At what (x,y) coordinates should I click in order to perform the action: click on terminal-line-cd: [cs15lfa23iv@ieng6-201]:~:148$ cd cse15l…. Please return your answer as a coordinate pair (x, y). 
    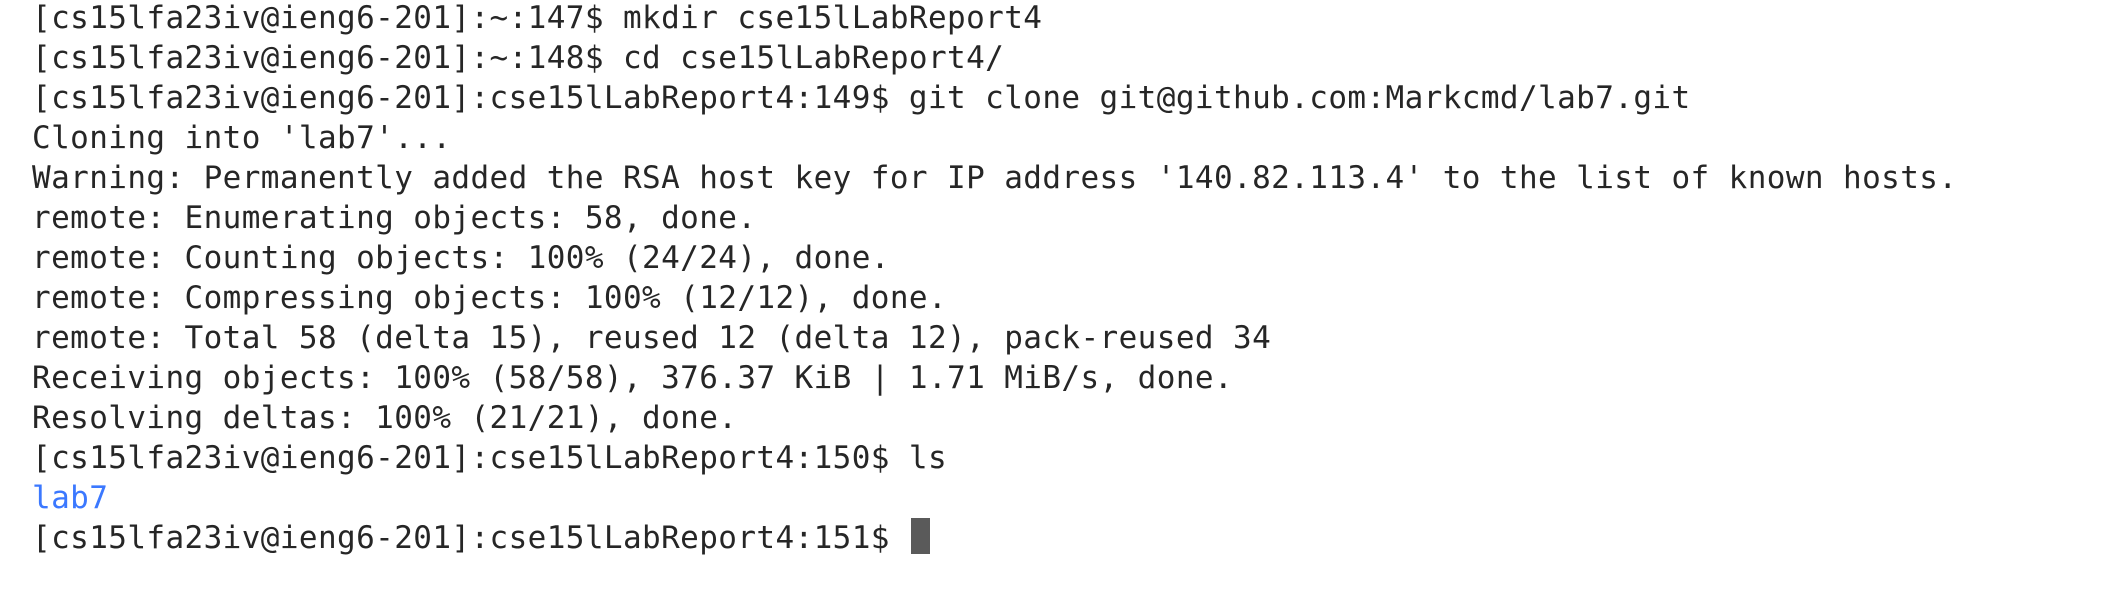
    Looking at the image, I should click on (518, 58).